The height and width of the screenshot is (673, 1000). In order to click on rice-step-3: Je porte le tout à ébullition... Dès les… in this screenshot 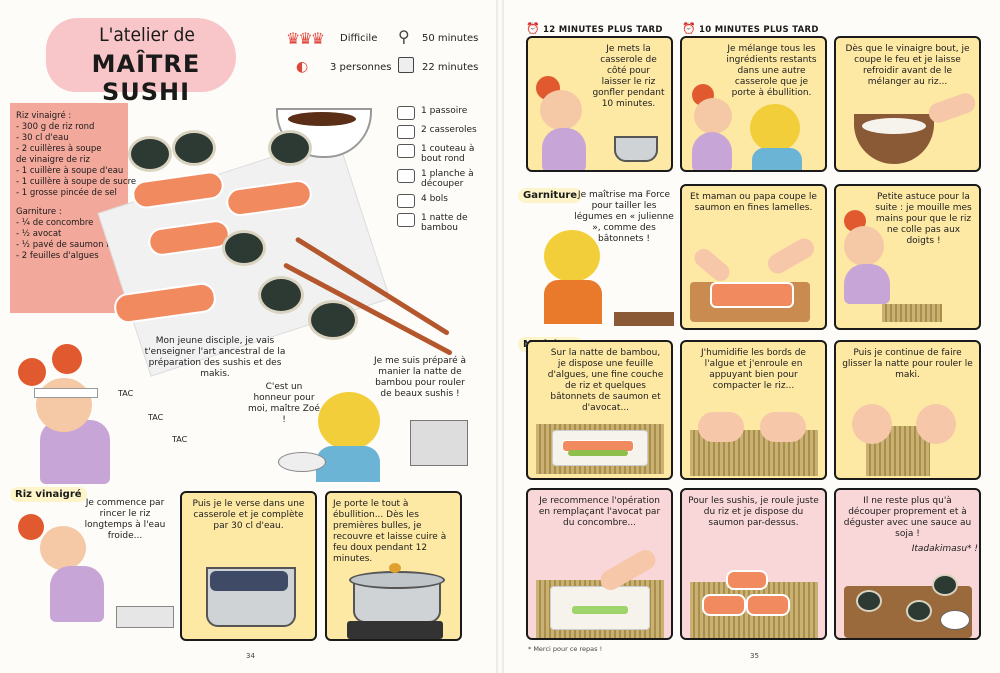, I will do `click(390, 531)`.